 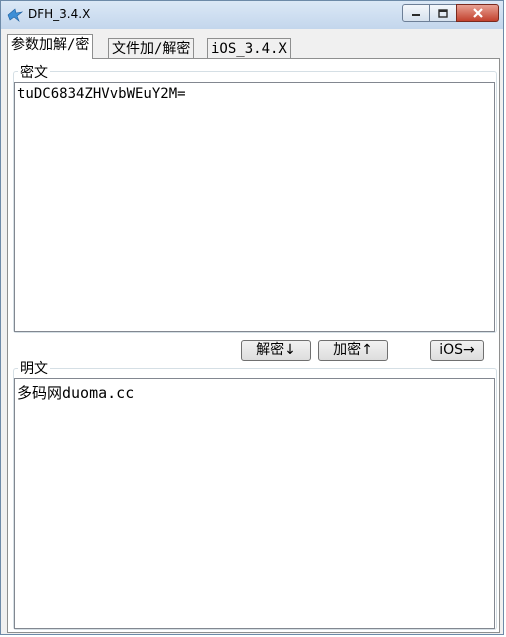 What do you see at coordinates (151, 48) in the screenshot?
I see `tab-file-crypt: 文件加/解密` at bounding box center [151, 48].